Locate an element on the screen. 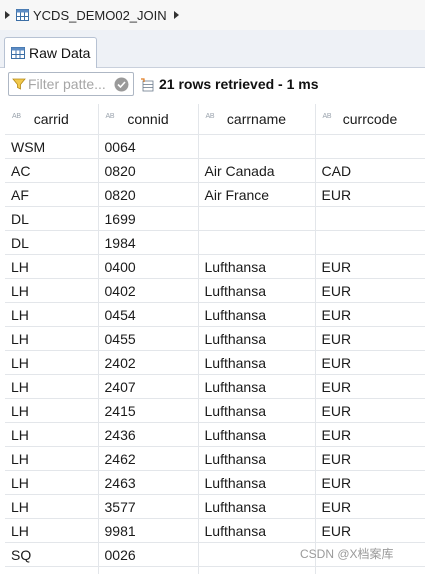 The height and width of the screenshot is (574, 425). cell-currcode: CAD is located at coordinates (370, 170).